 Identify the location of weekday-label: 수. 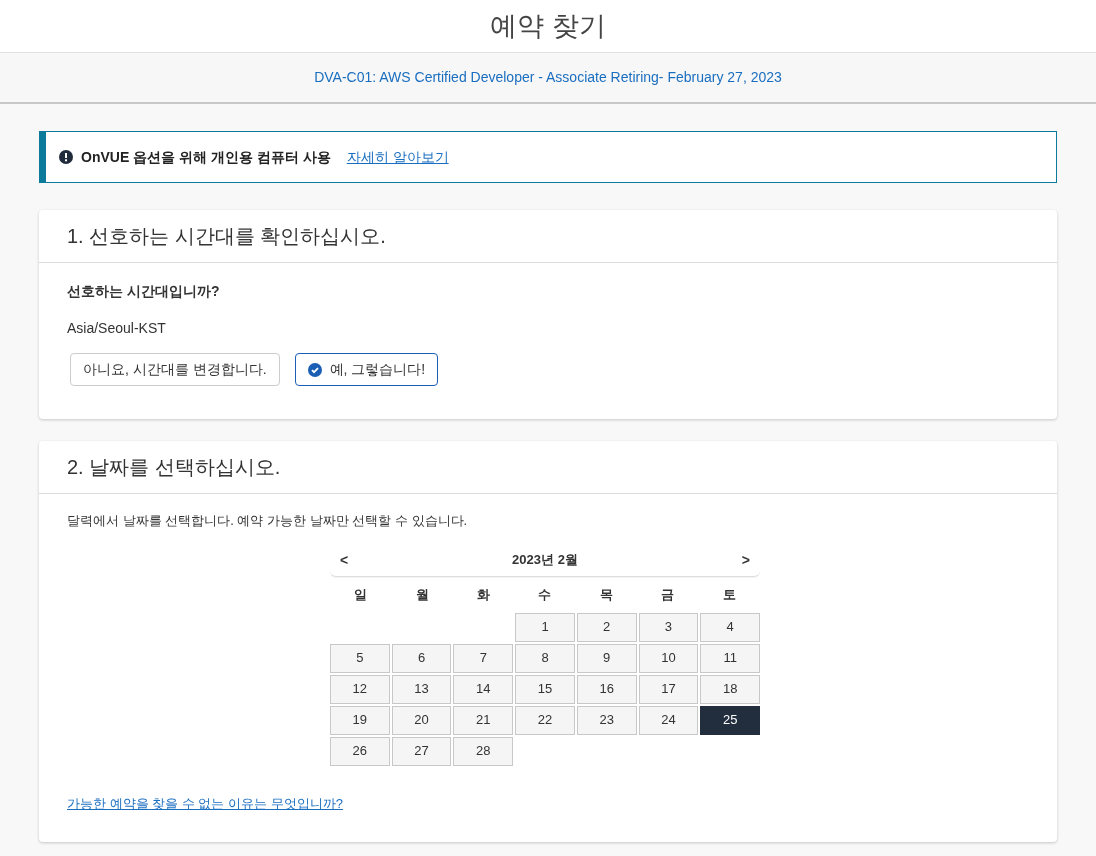
(545, 594).